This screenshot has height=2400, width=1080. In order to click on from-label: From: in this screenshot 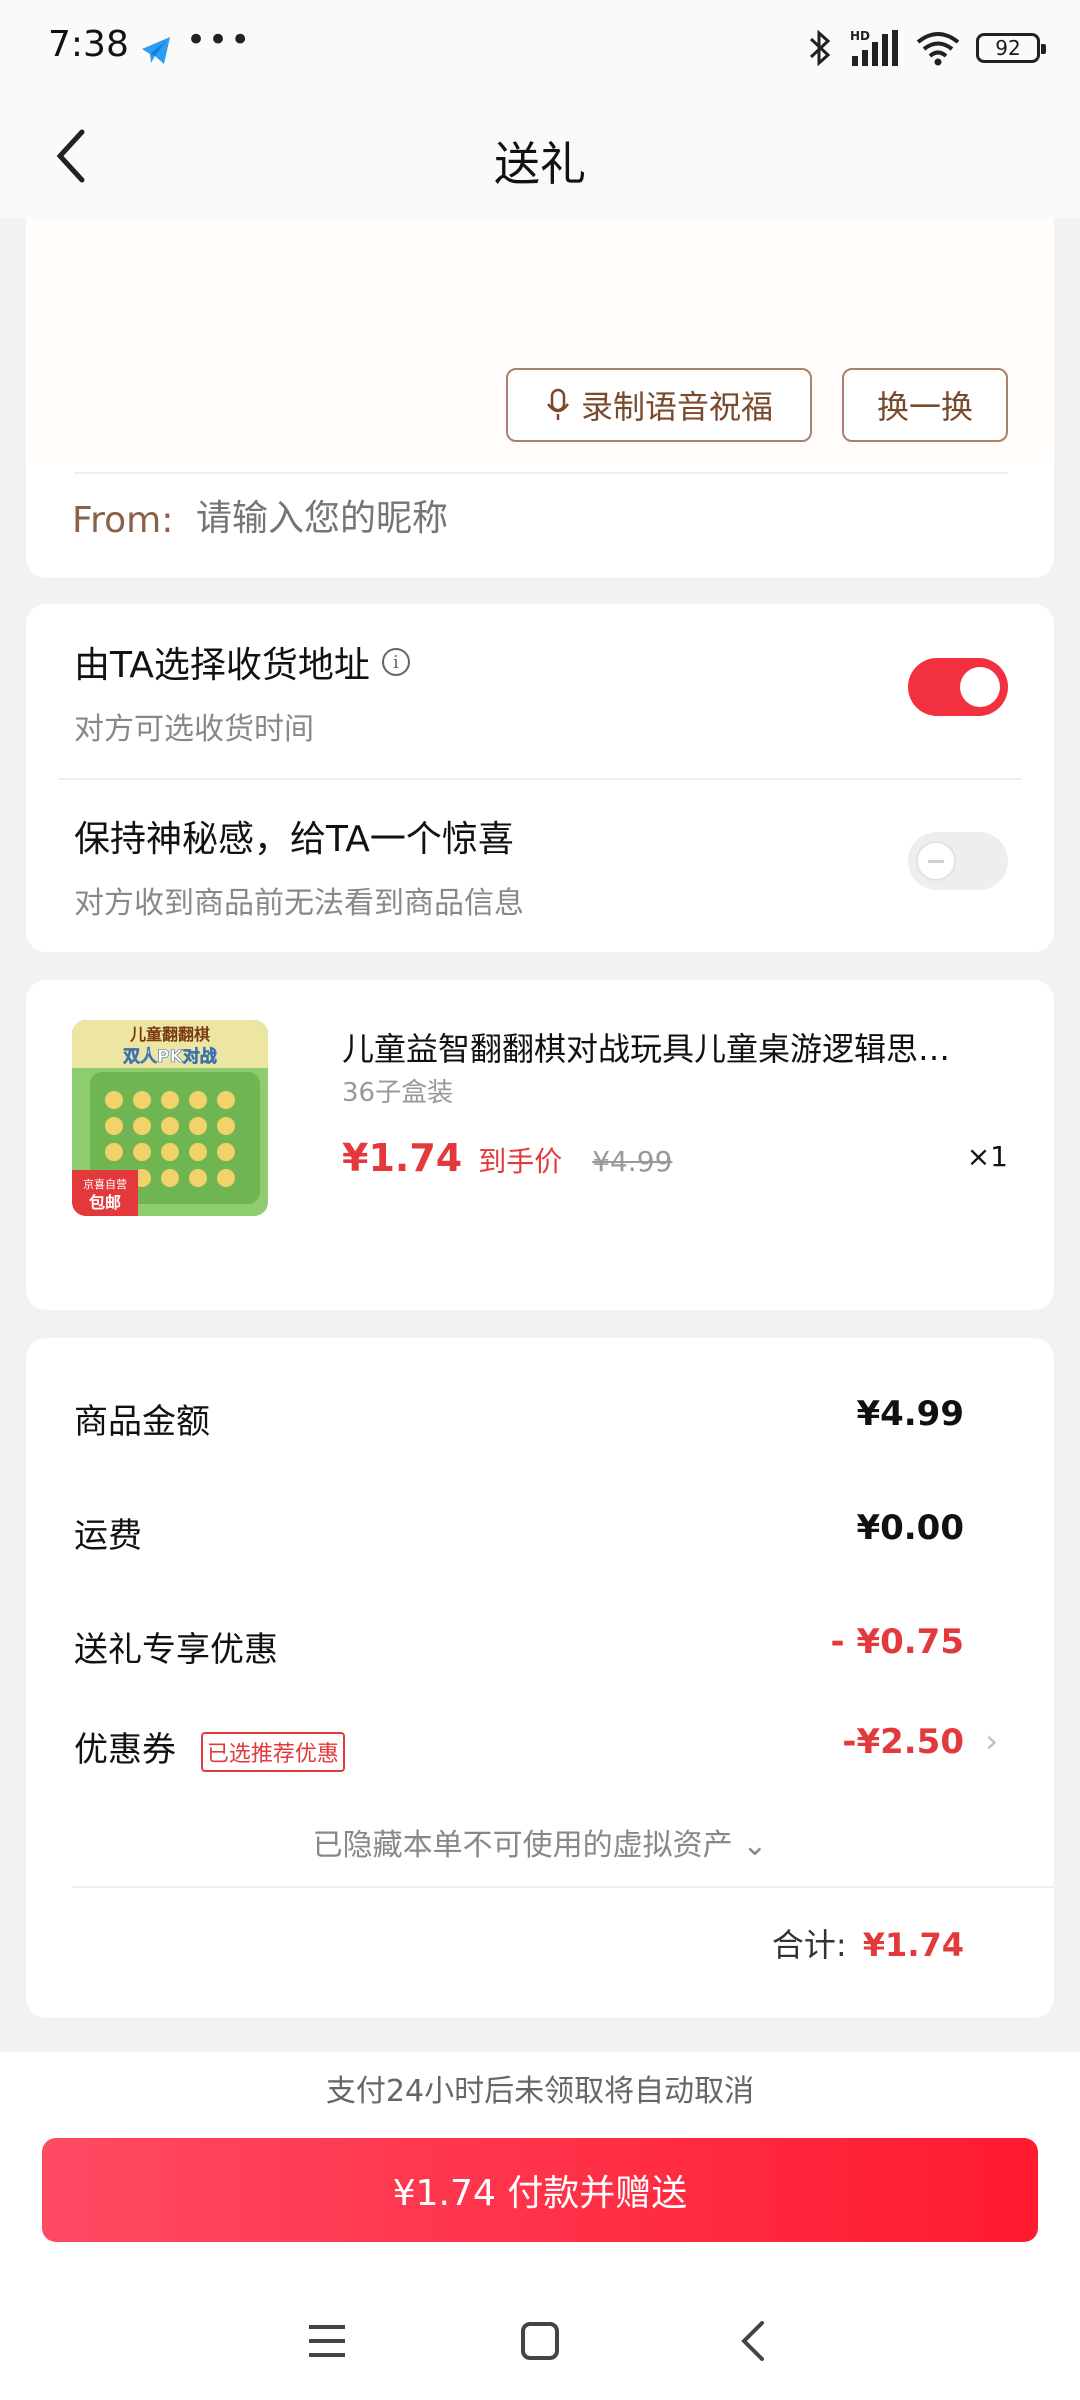, I will do `click(123, 520)`.